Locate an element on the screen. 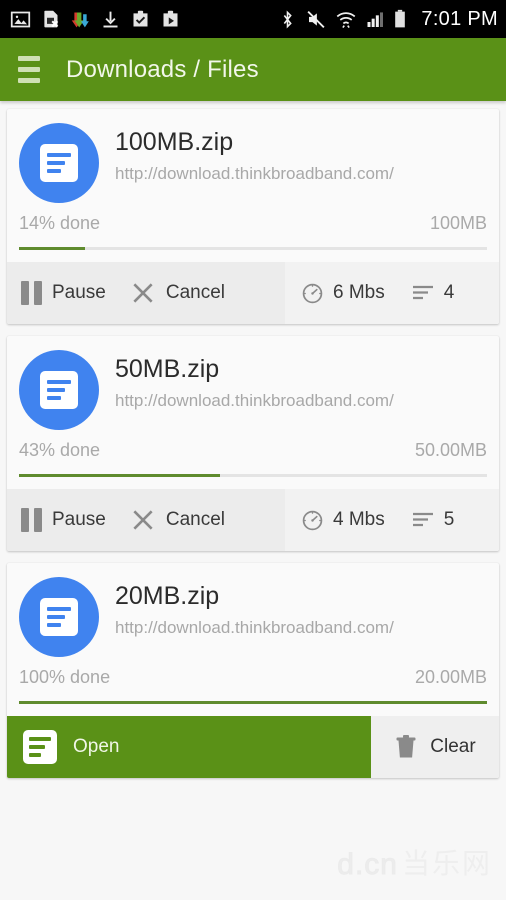  clipboard-check-icon is located at coordinates (140, 18).